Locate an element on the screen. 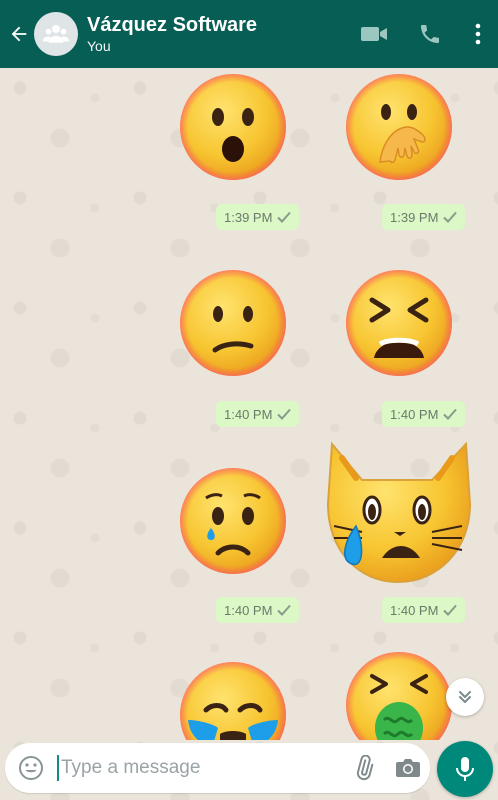  smiley-icon is located at coordinates (31, 768).